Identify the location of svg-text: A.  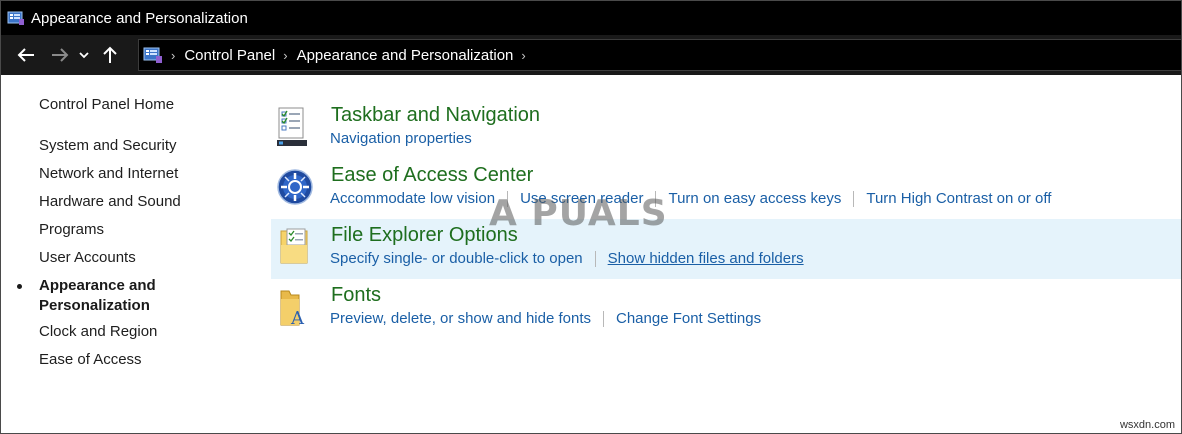
(297, 317).